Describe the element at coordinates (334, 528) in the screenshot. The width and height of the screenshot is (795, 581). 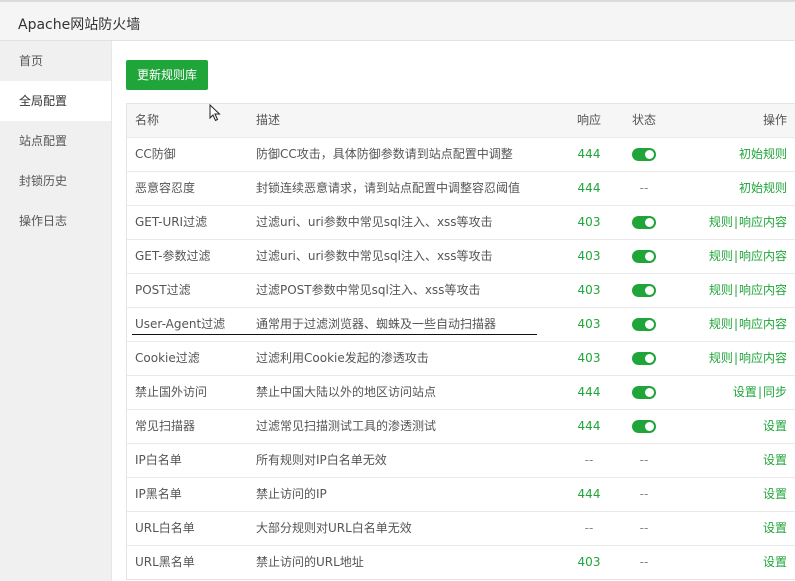
I see `rule-description: 大部分规则对URL白名单无效` at that location.